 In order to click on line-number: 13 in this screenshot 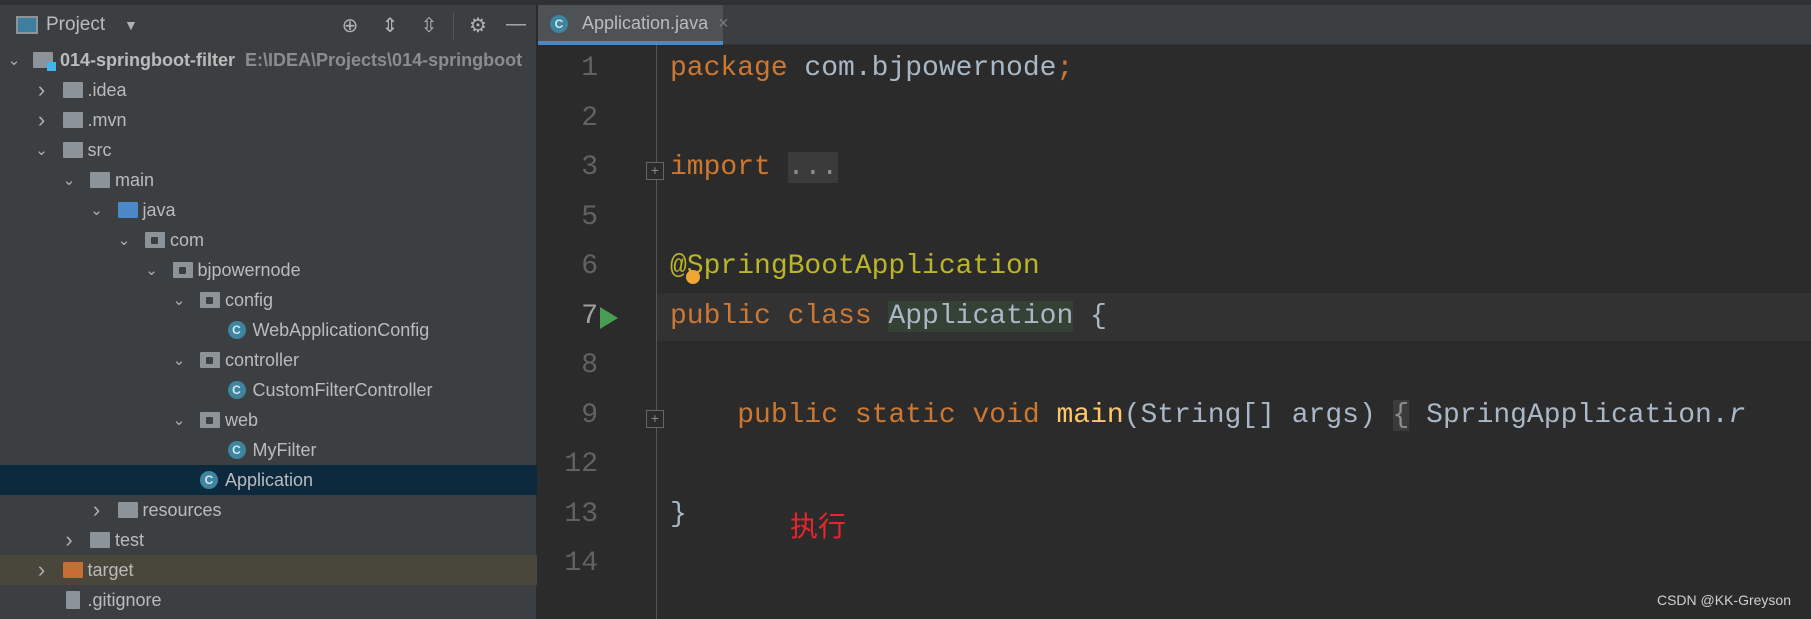, I will do `click(581, 514)`.